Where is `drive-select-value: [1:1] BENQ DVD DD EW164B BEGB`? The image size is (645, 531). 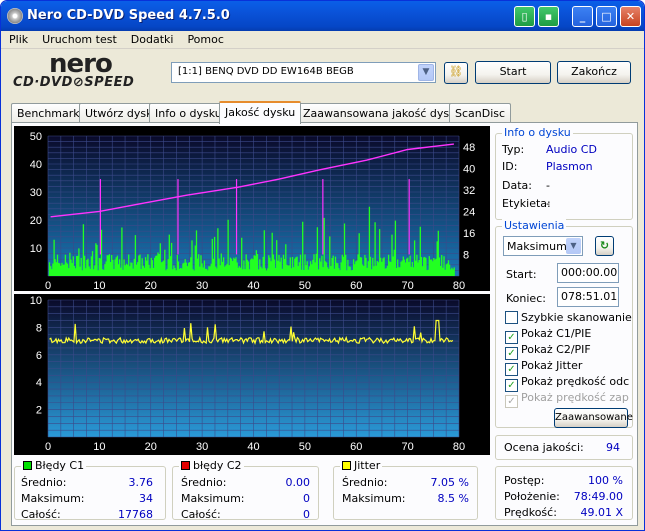
drive-select-value: [1:1] BENQ DVD DD EW164B BEGB is located at coordinates (266, 71).